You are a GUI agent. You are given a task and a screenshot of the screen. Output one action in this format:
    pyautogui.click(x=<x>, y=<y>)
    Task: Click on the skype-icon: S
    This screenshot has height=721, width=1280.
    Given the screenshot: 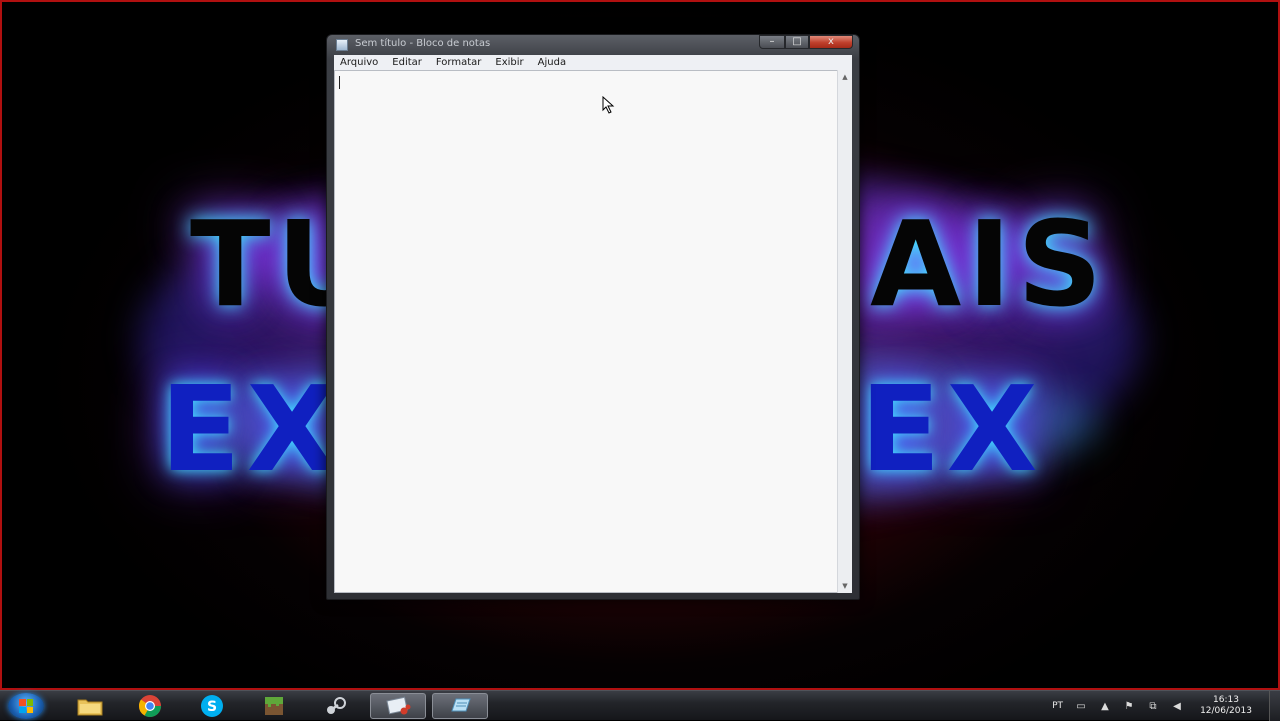 What is the action you would take?
    pyautogui.click(x=212, y=706)
    